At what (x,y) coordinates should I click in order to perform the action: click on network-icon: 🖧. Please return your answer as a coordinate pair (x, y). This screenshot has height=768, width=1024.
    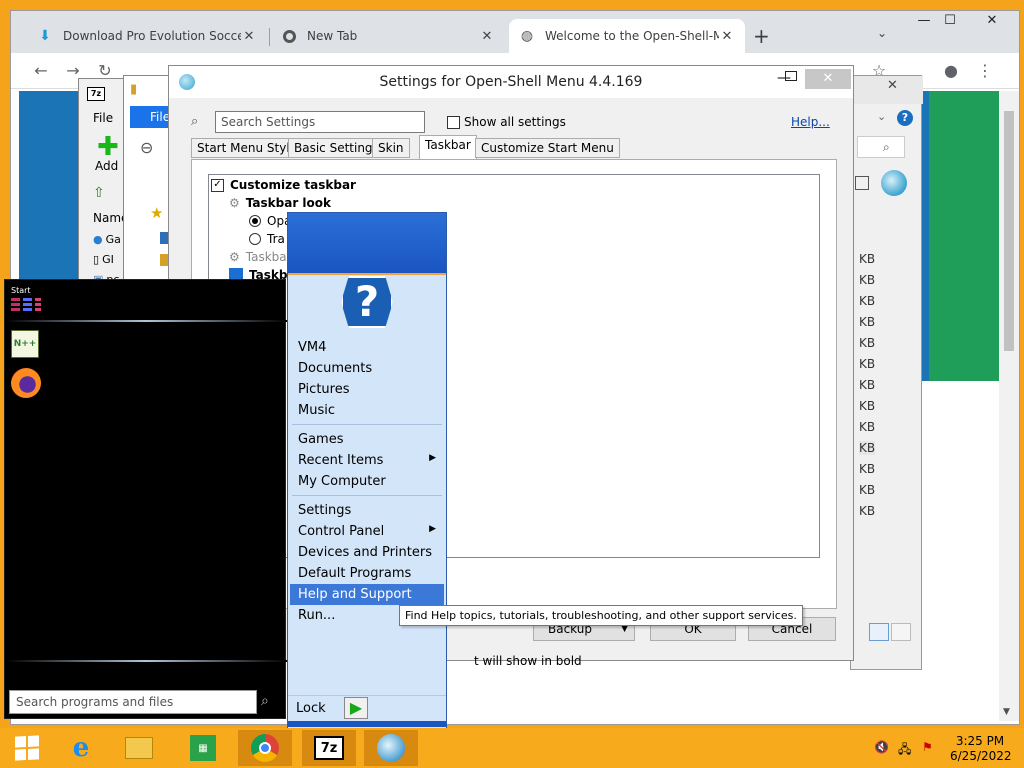
    Looking at the image, I should click on (904, 750).